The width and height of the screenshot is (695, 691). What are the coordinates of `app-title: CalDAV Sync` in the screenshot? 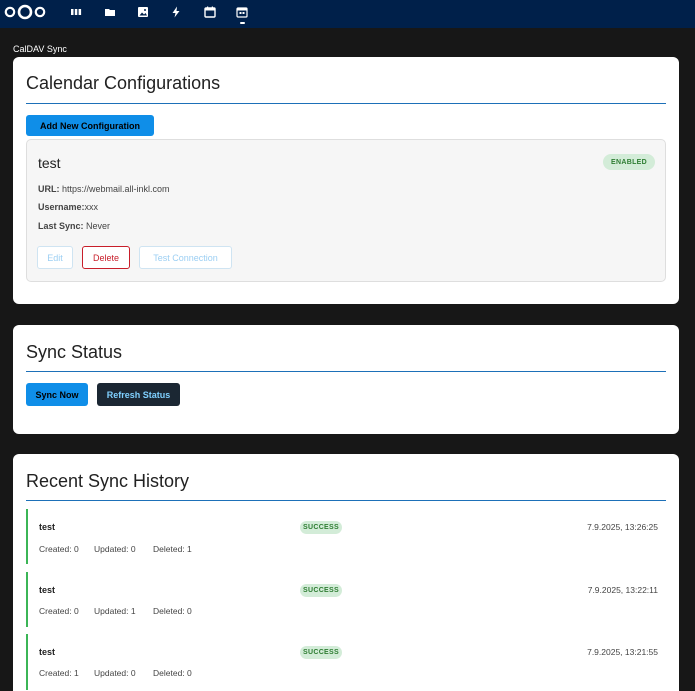 It's located at (40, 49).